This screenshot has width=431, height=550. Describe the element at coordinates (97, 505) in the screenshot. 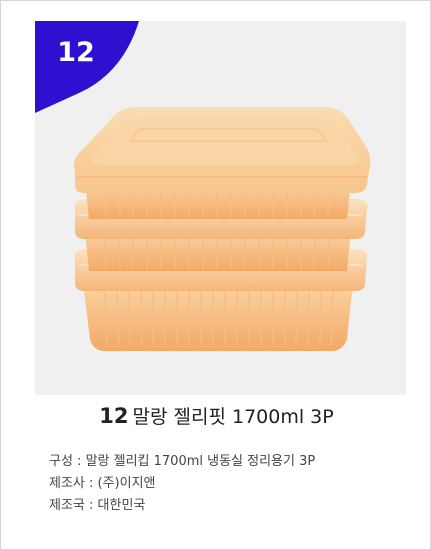

I see `country-text: 제조국 : 대한민국` at that location.